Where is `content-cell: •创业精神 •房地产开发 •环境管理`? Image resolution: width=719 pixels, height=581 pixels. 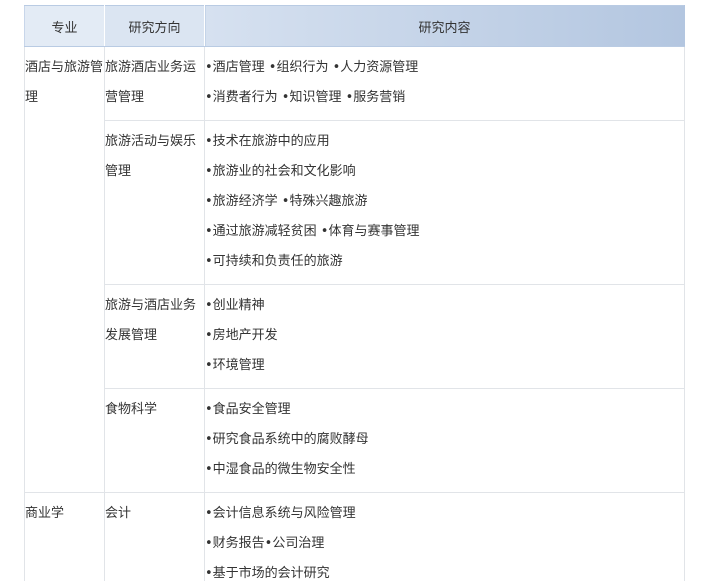
content-cell: •创业精神 •房地产开发 •环境管理 is located at coordinates (444, 336).